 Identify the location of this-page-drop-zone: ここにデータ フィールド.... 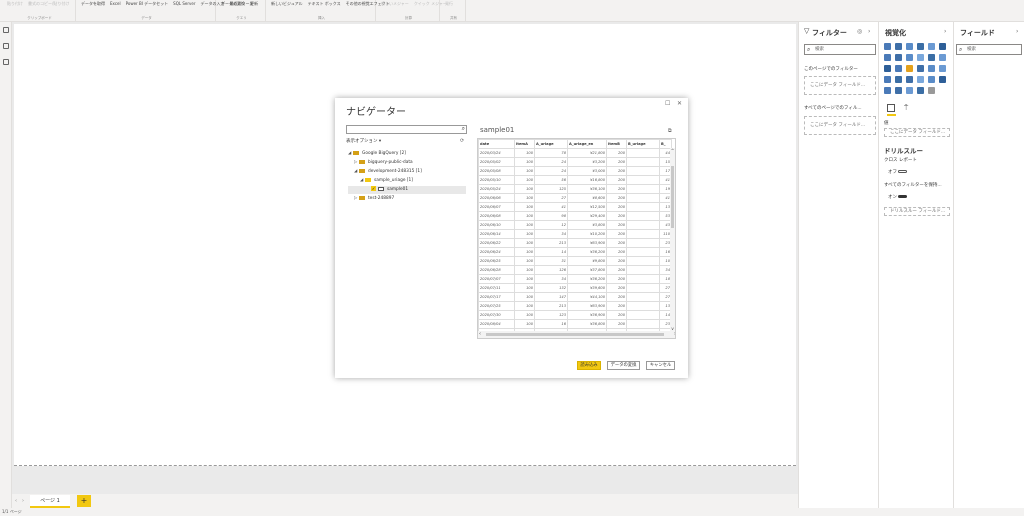
(840, 85).